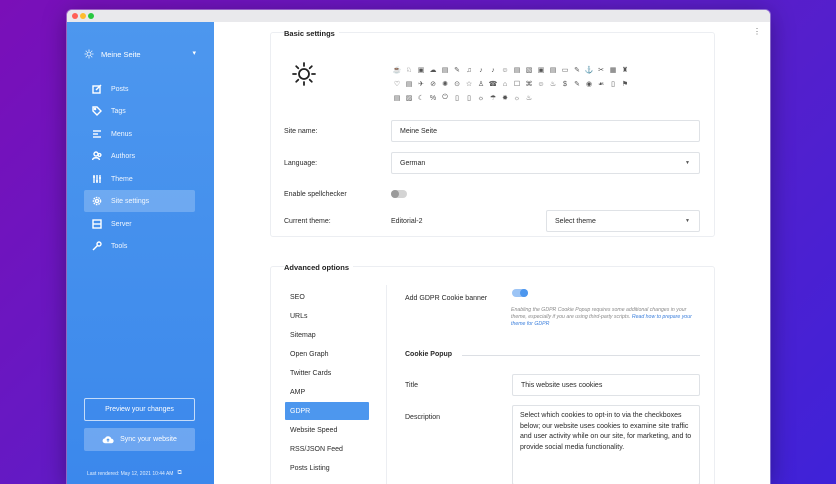  Describe the element at coordinates (327, 449) in the screenshot. I see `tab-rss-json-feed: RSS/JSON Feed` at that location.